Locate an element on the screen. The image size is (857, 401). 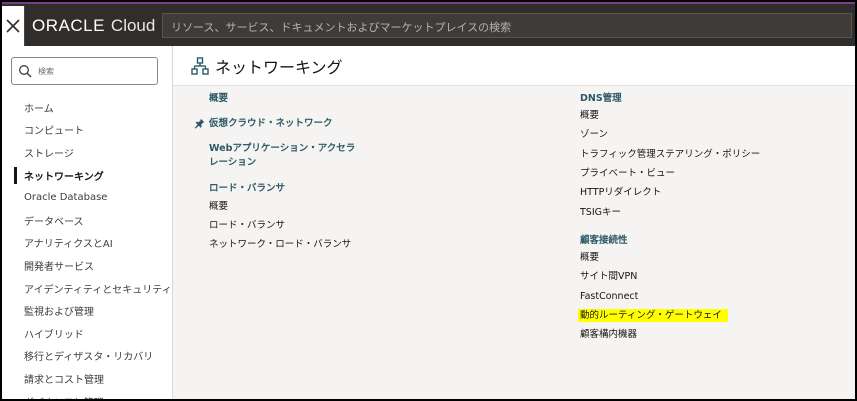
link-site-to-site-vpn: サイト間VPN is located at coordinates (608, 277).